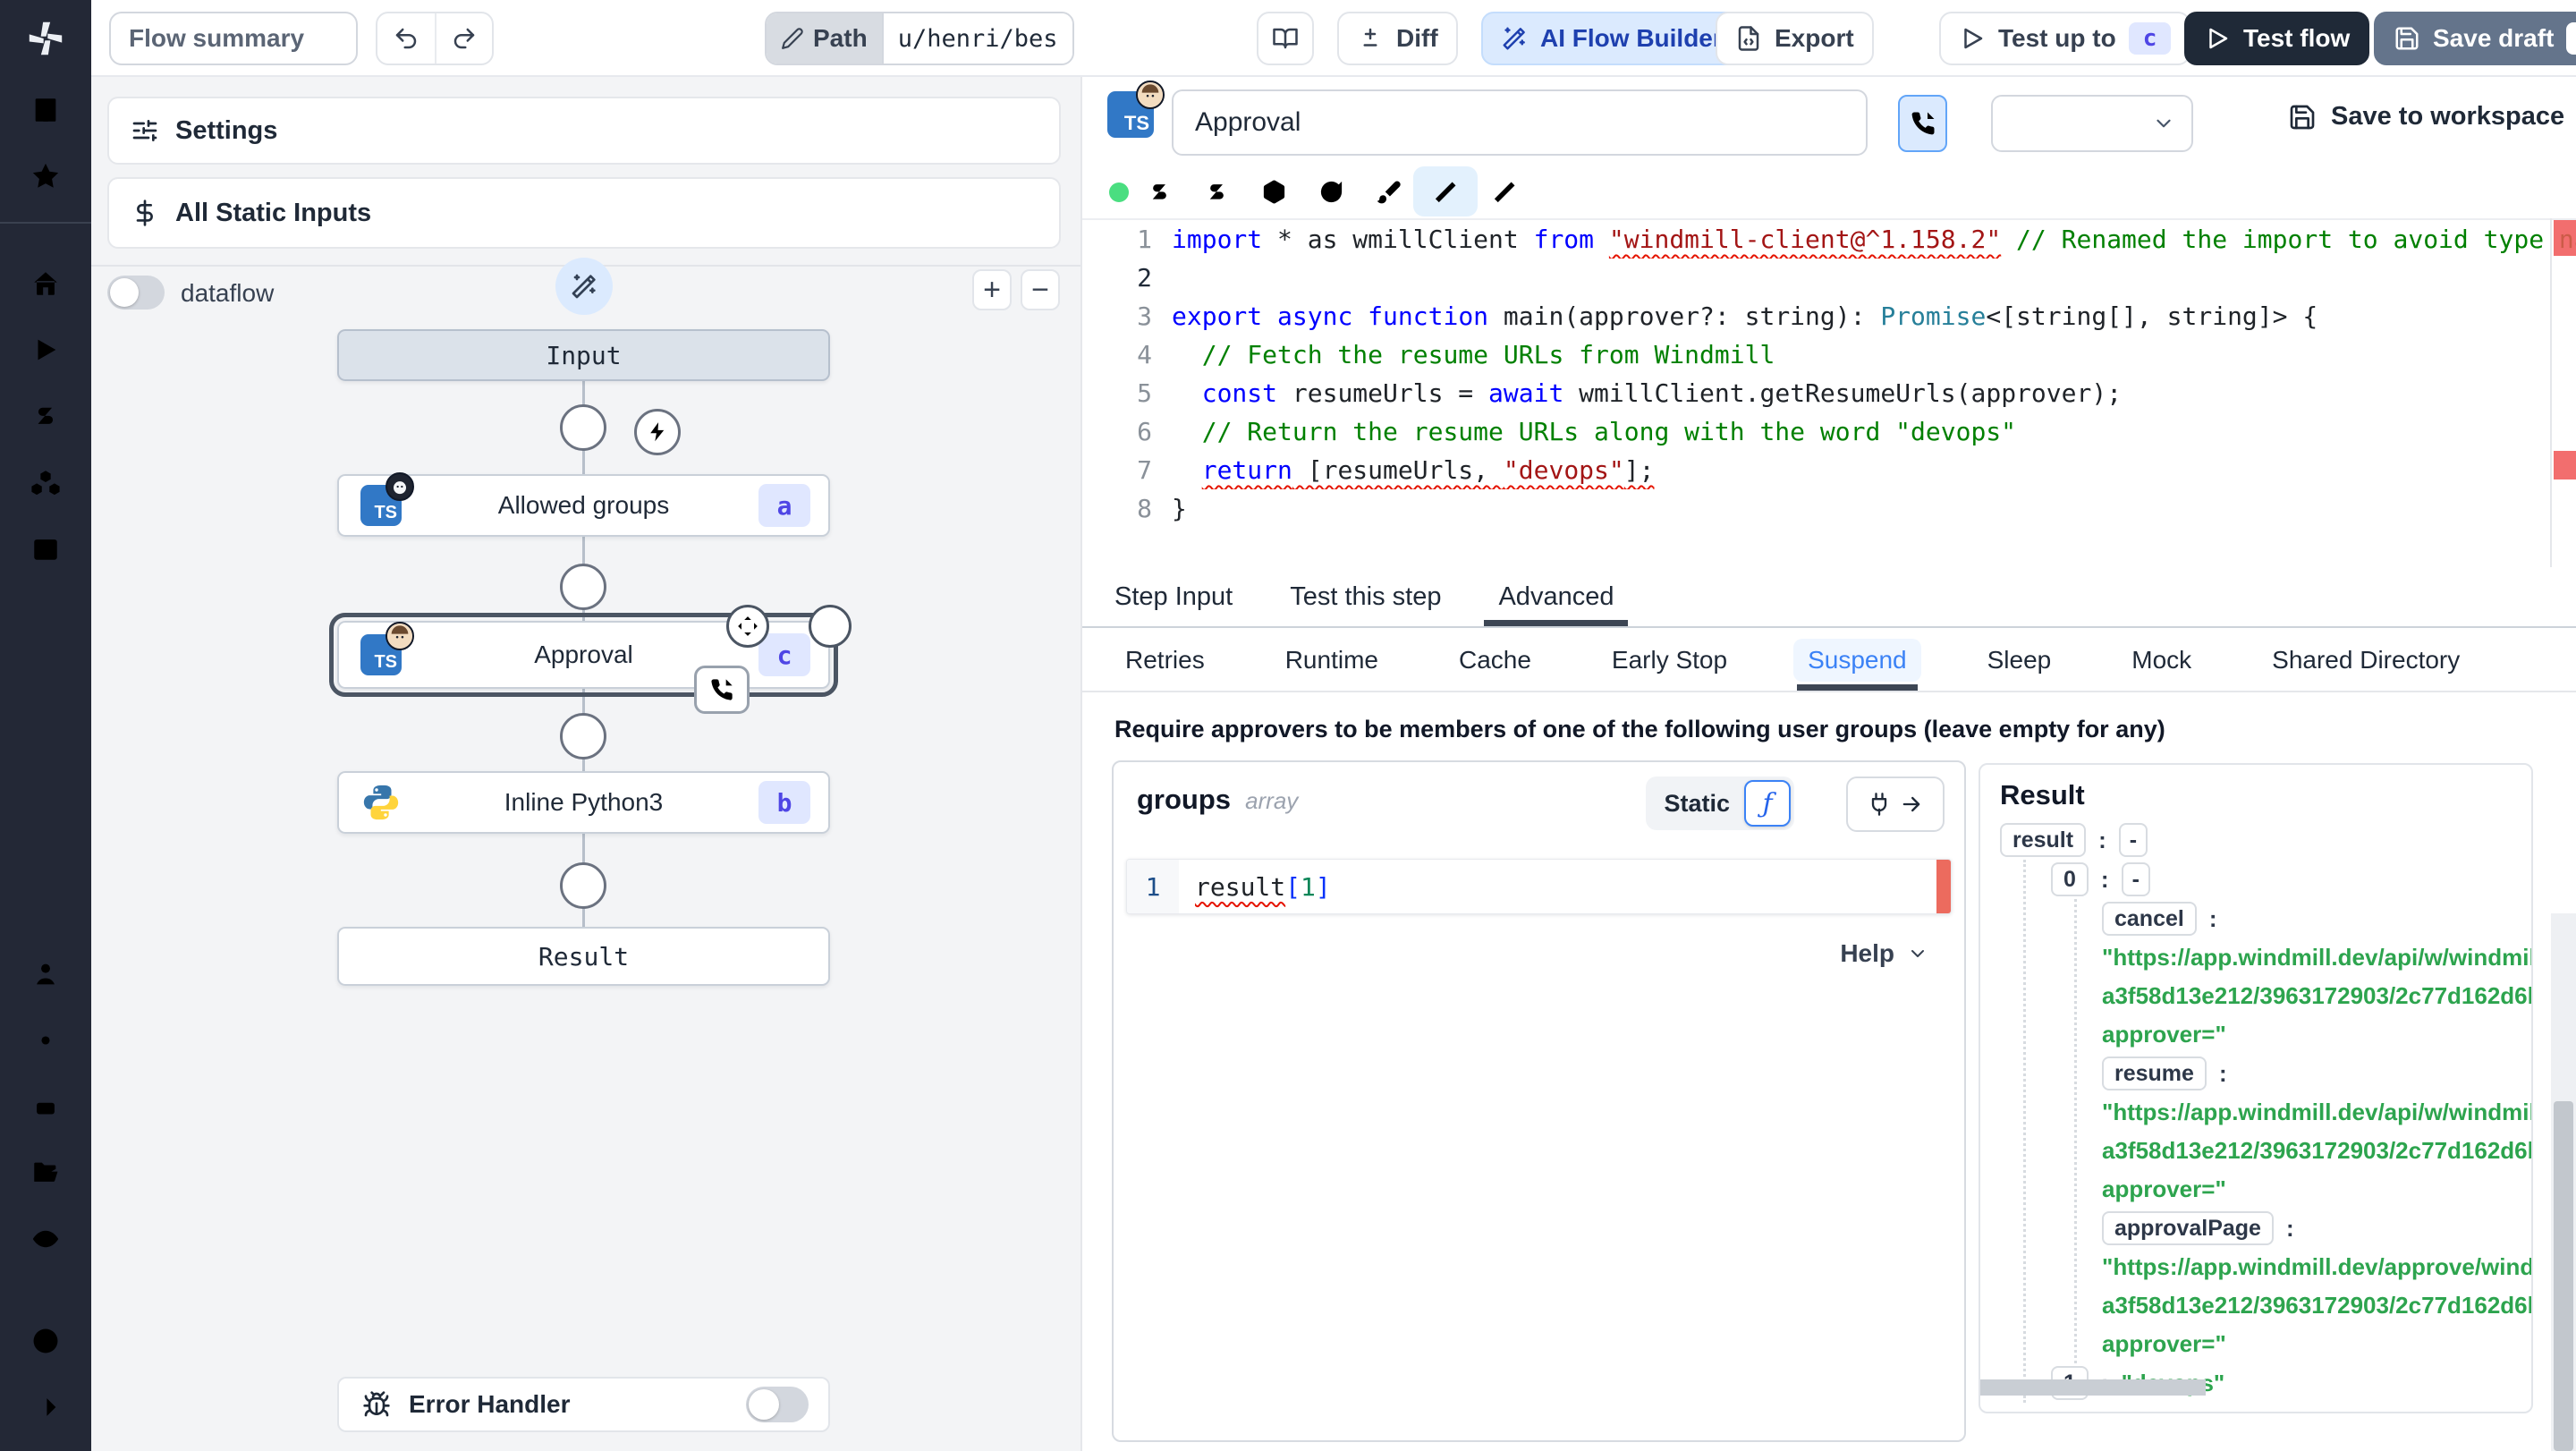 The width and height of the screenshot is (2576, 1451). Describe the element at coordinates (583, 504) in the screenshot. I see `node-allowed-groups: TS Allowed groups a` at that location.